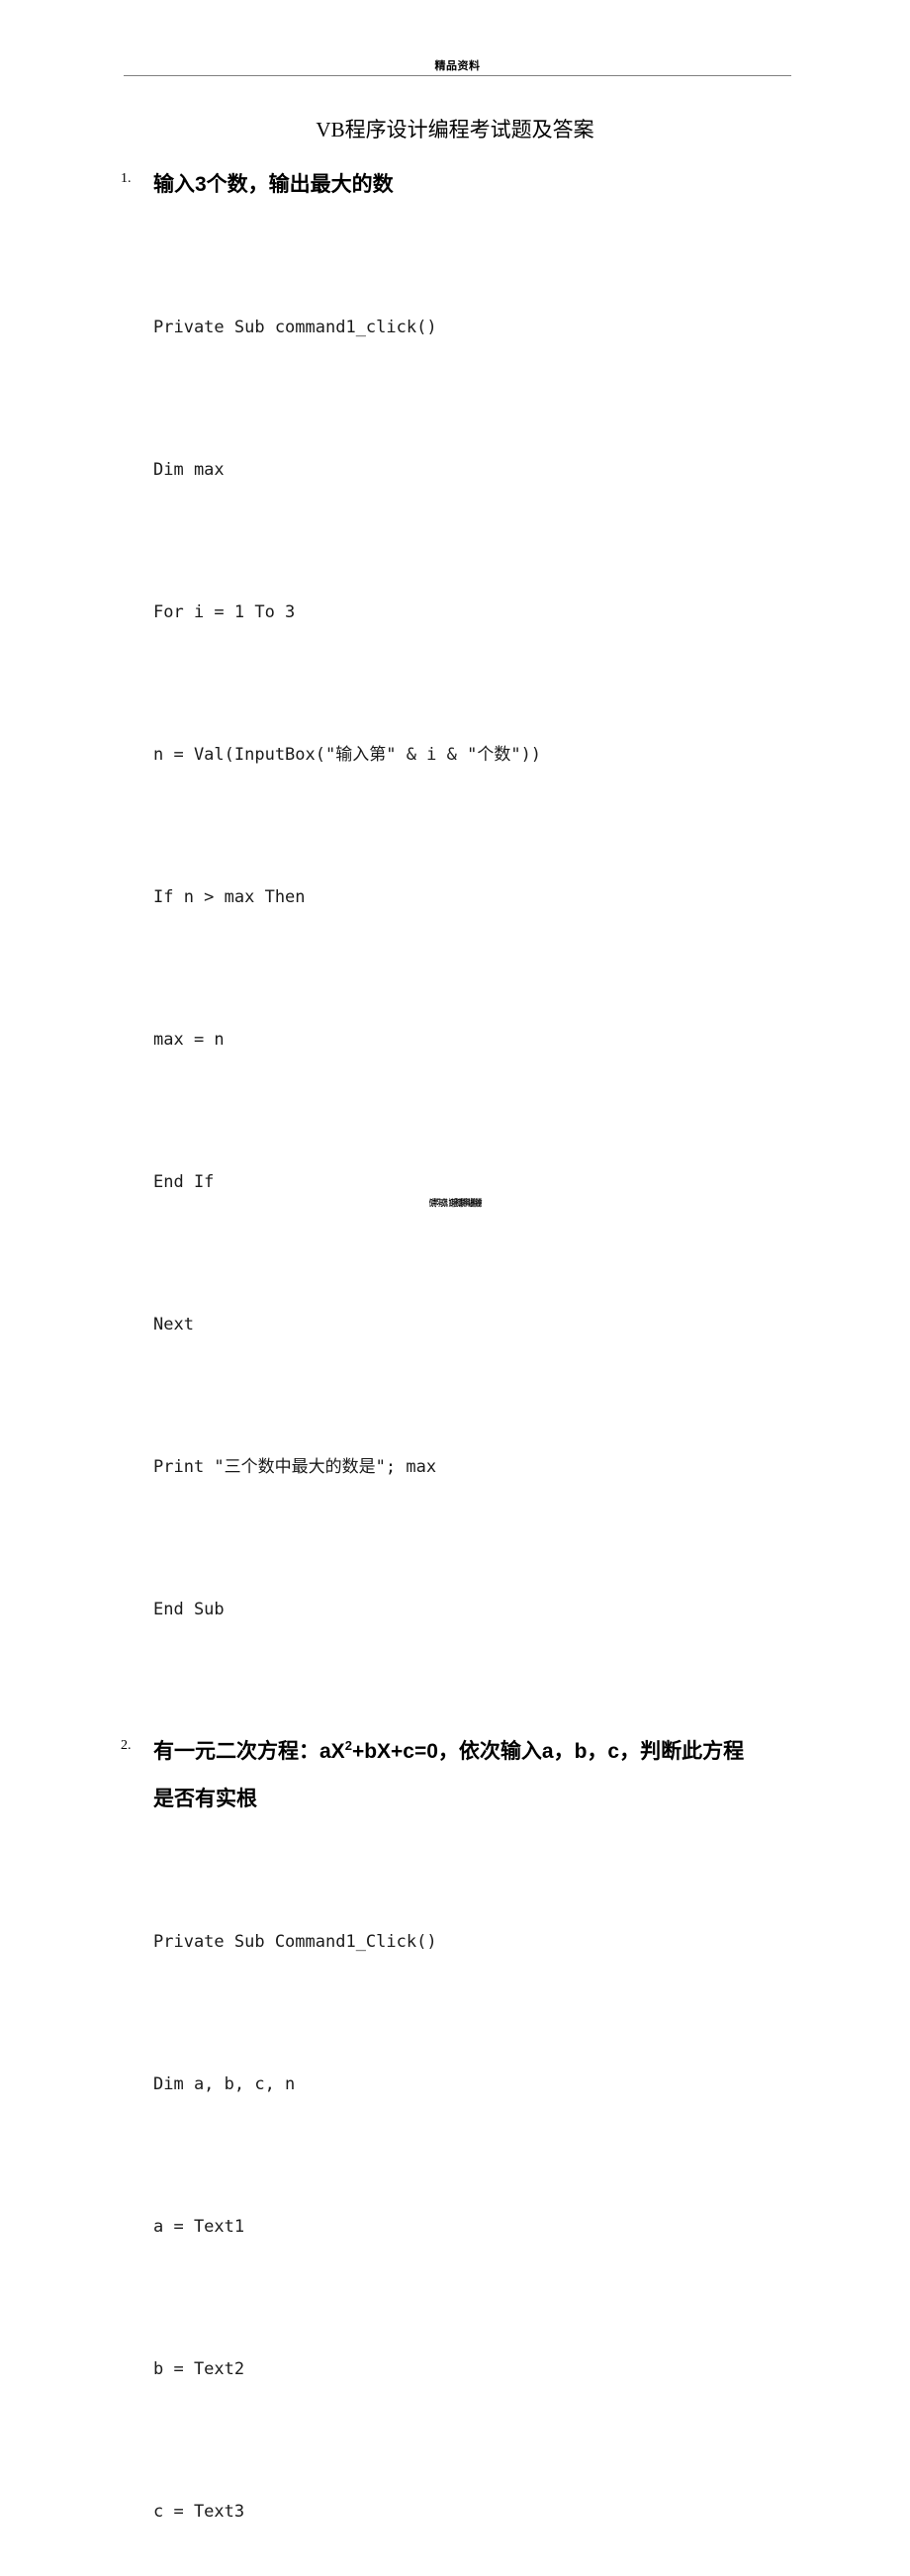  Describe the element at coordinates (347, 755) in the screenshot. I see `code-line: n = Val(InputBox("输入第" & i & "个数"))` at that location.